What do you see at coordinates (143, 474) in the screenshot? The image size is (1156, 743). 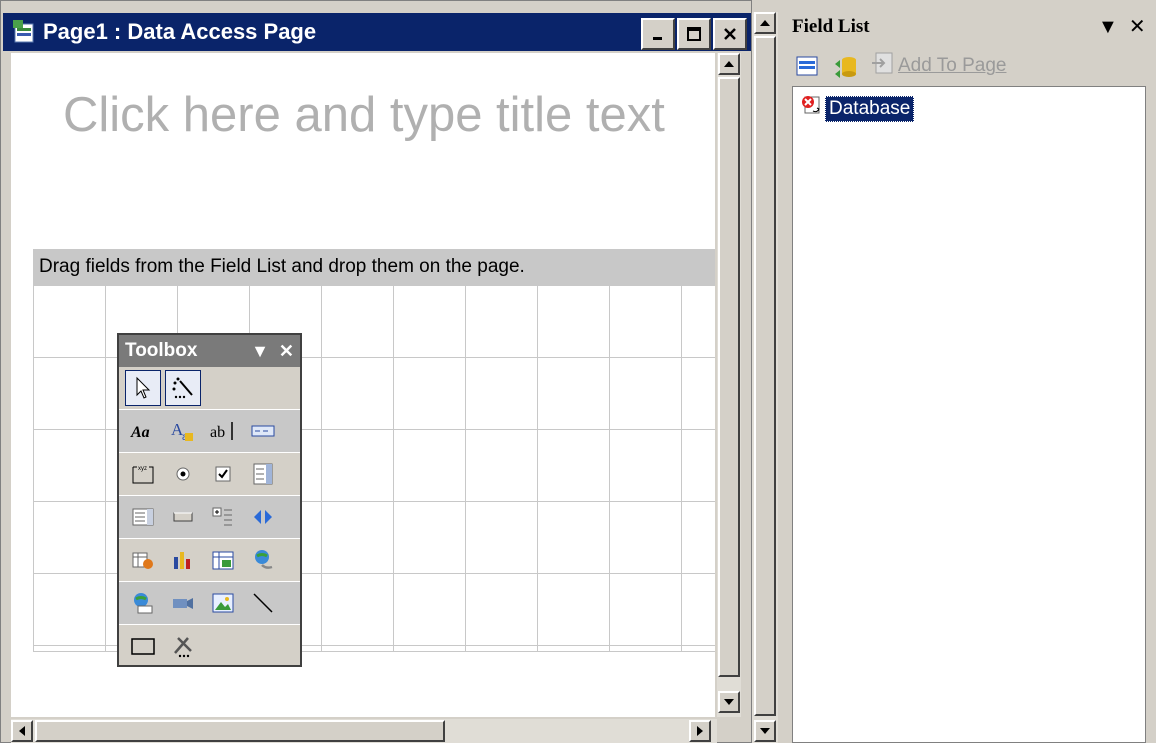 I see `group-box-icon: xyz` at bounding box center [143, 474].